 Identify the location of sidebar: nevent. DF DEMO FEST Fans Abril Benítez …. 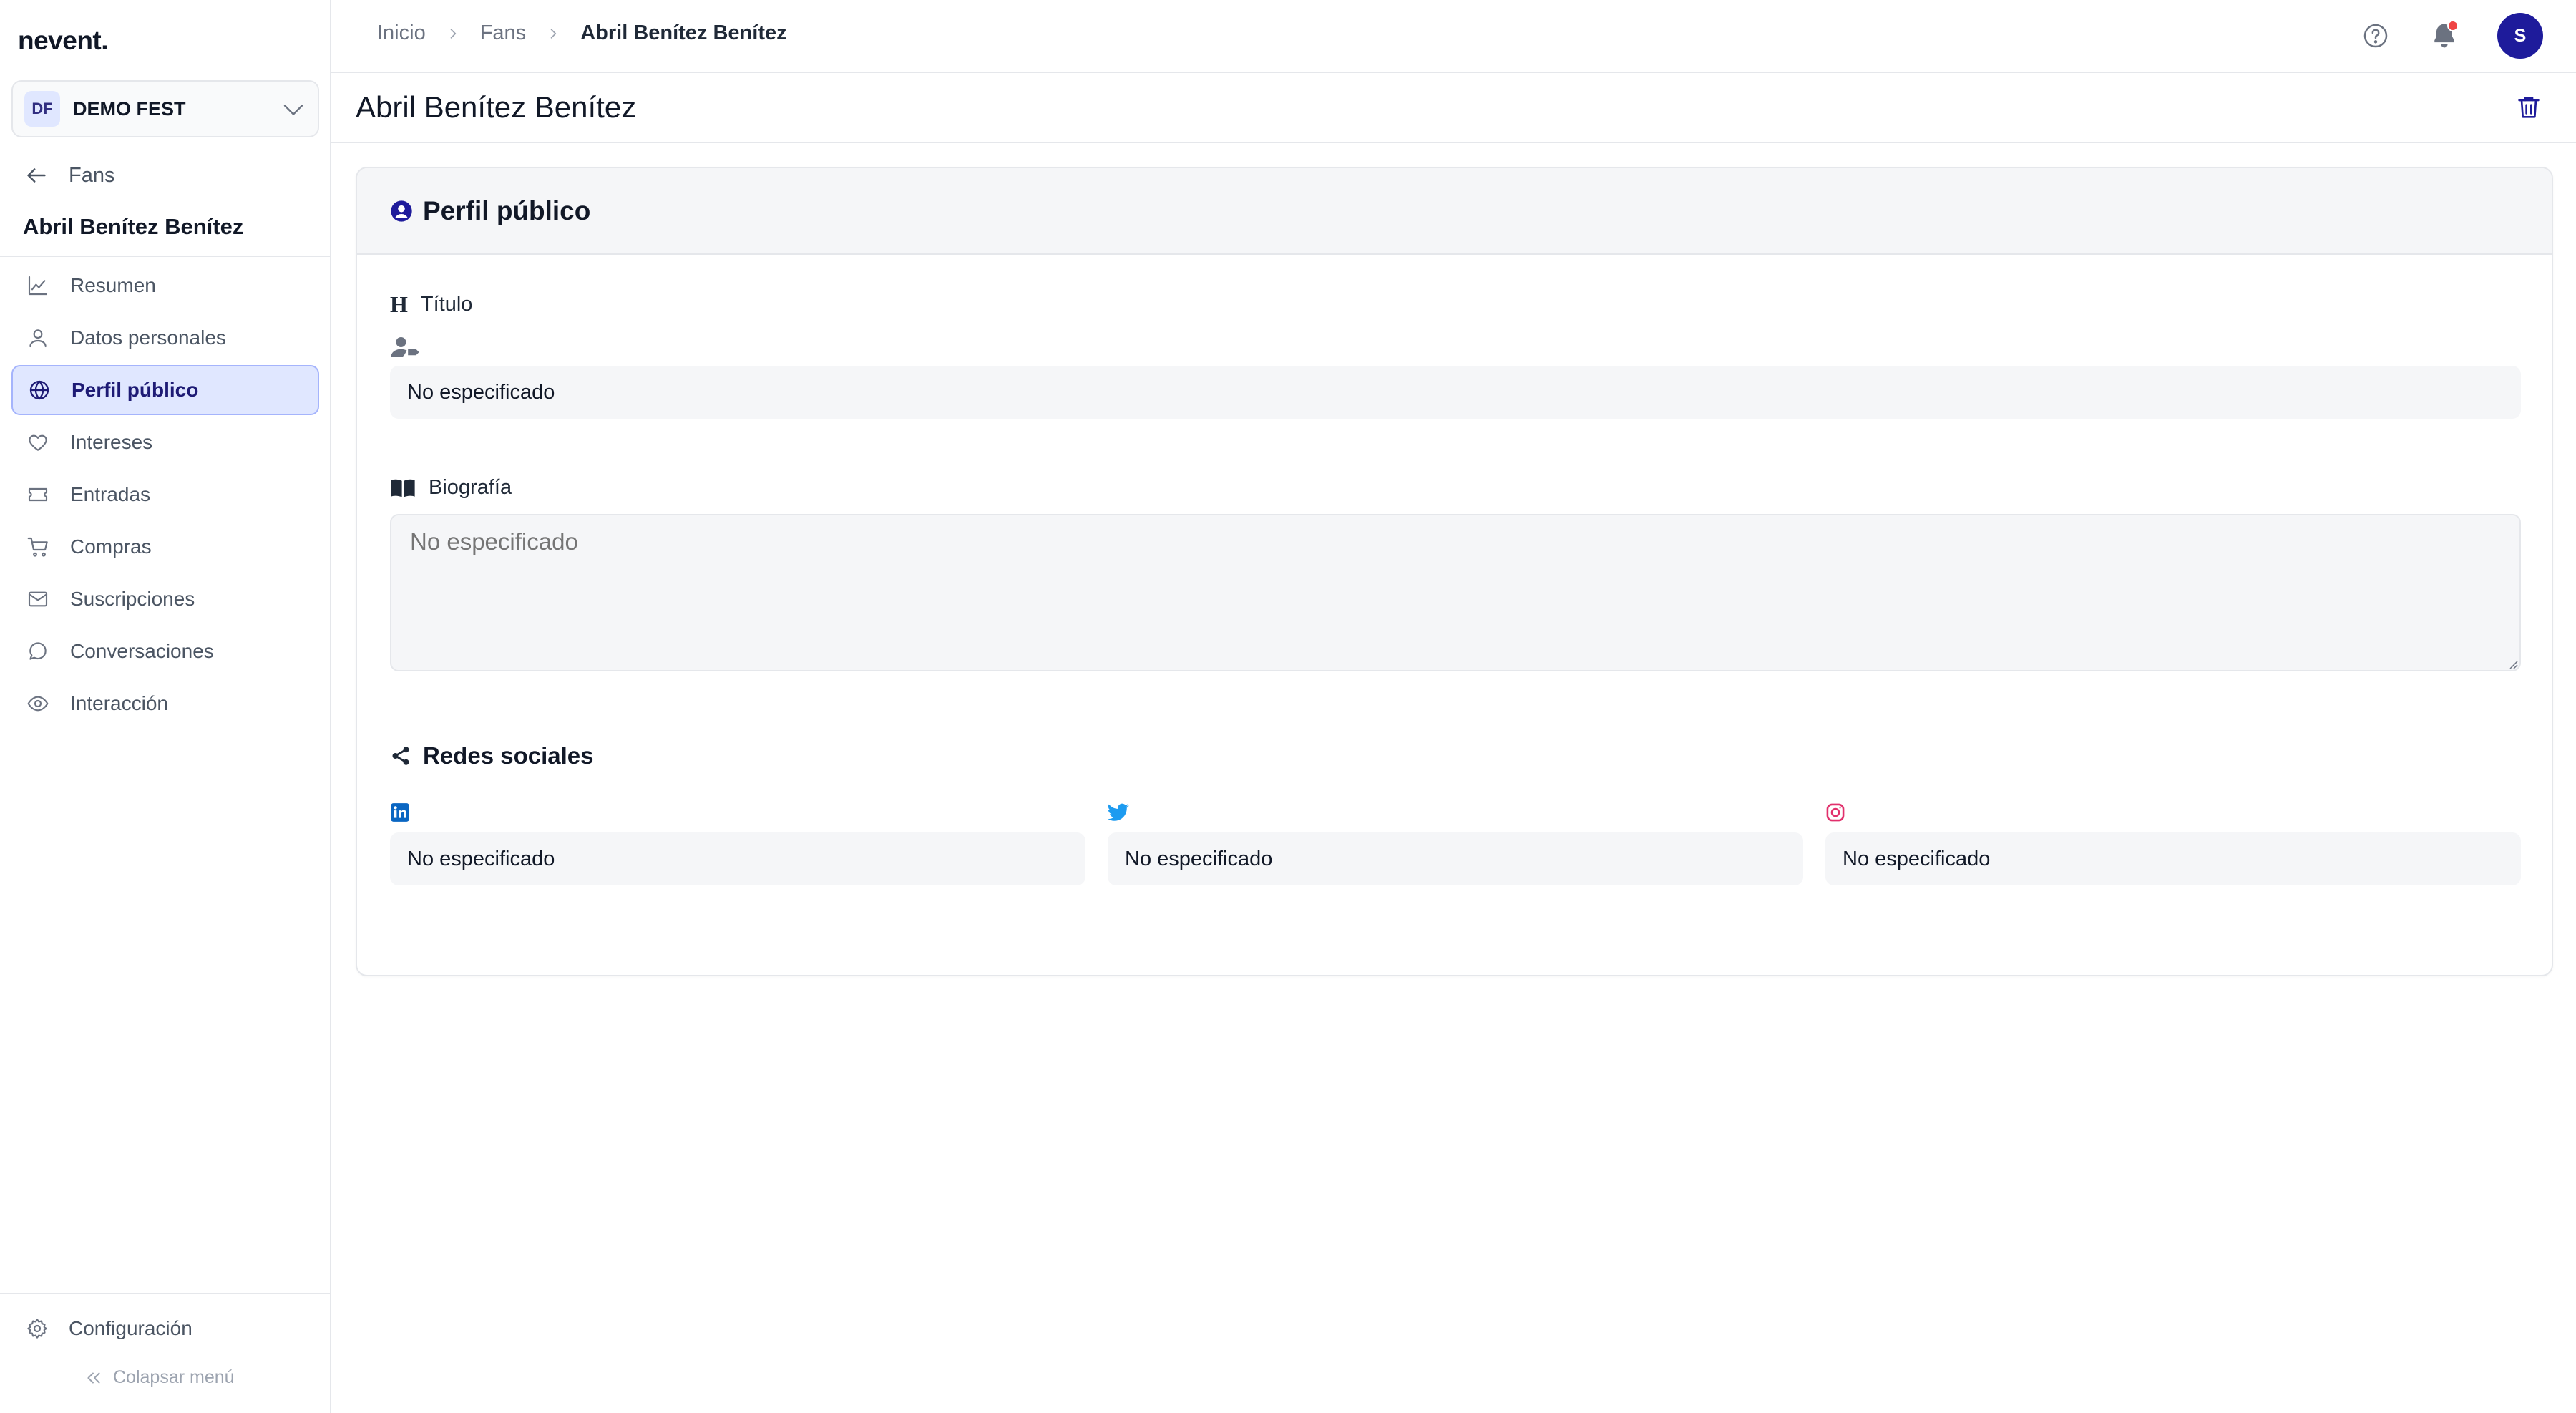
(165, 706).